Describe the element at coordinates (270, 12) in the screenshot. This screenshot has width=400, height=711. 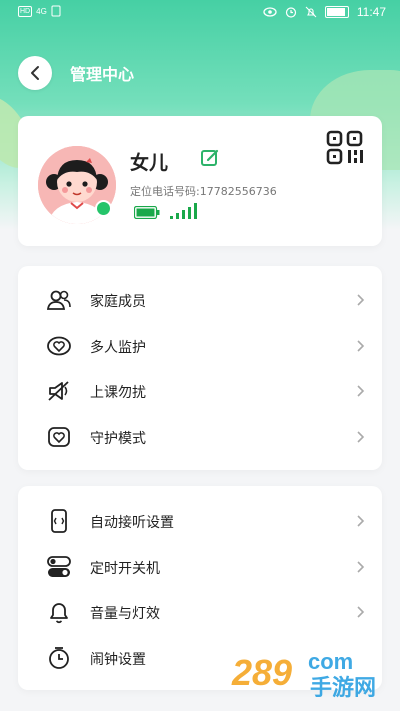
I see `eye-icon` at that location.